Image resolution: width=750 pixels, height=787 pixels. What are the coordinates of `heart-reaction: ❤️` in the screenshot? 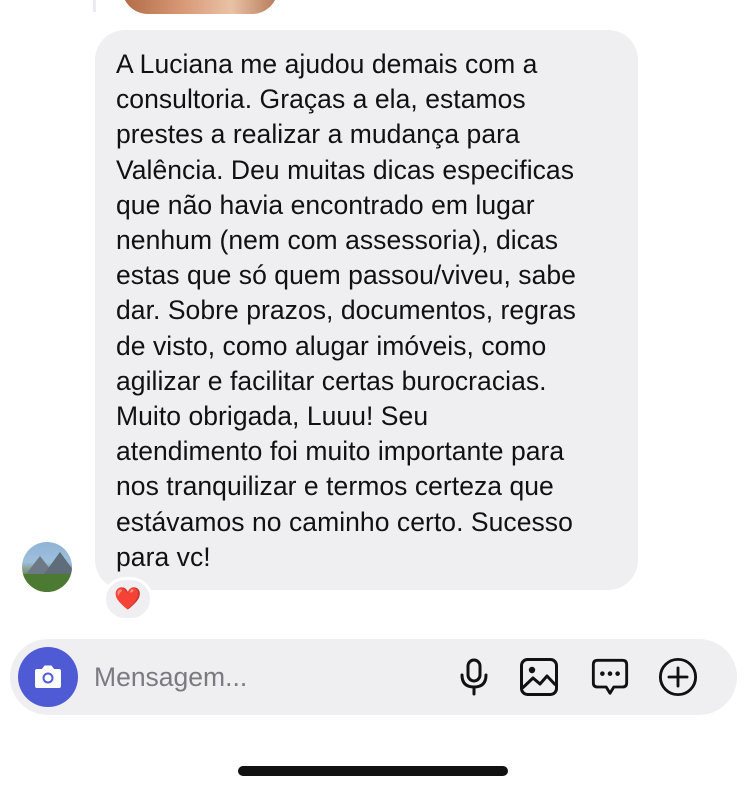 It's located at (128, 599).